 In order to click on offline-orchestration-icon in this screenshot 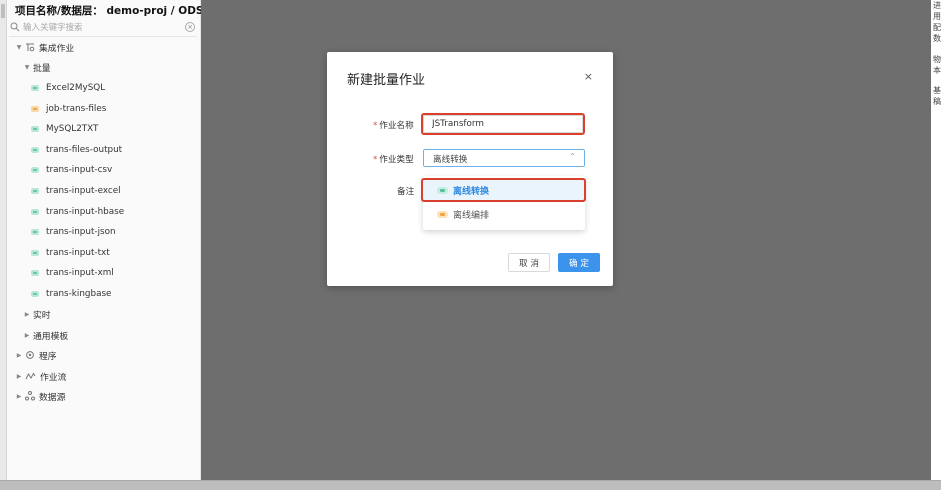, I will do `click(442, 214)`.